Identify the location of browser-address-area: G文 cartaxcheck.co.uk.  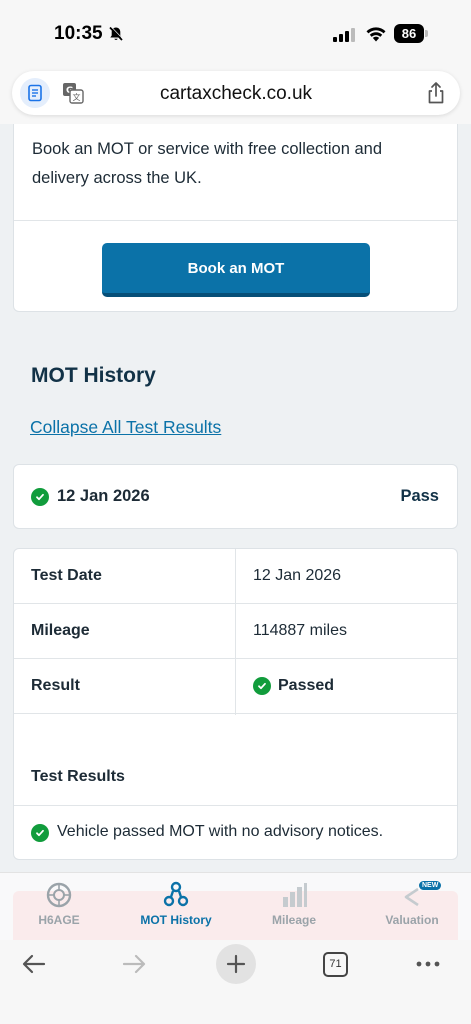
(235, 95).